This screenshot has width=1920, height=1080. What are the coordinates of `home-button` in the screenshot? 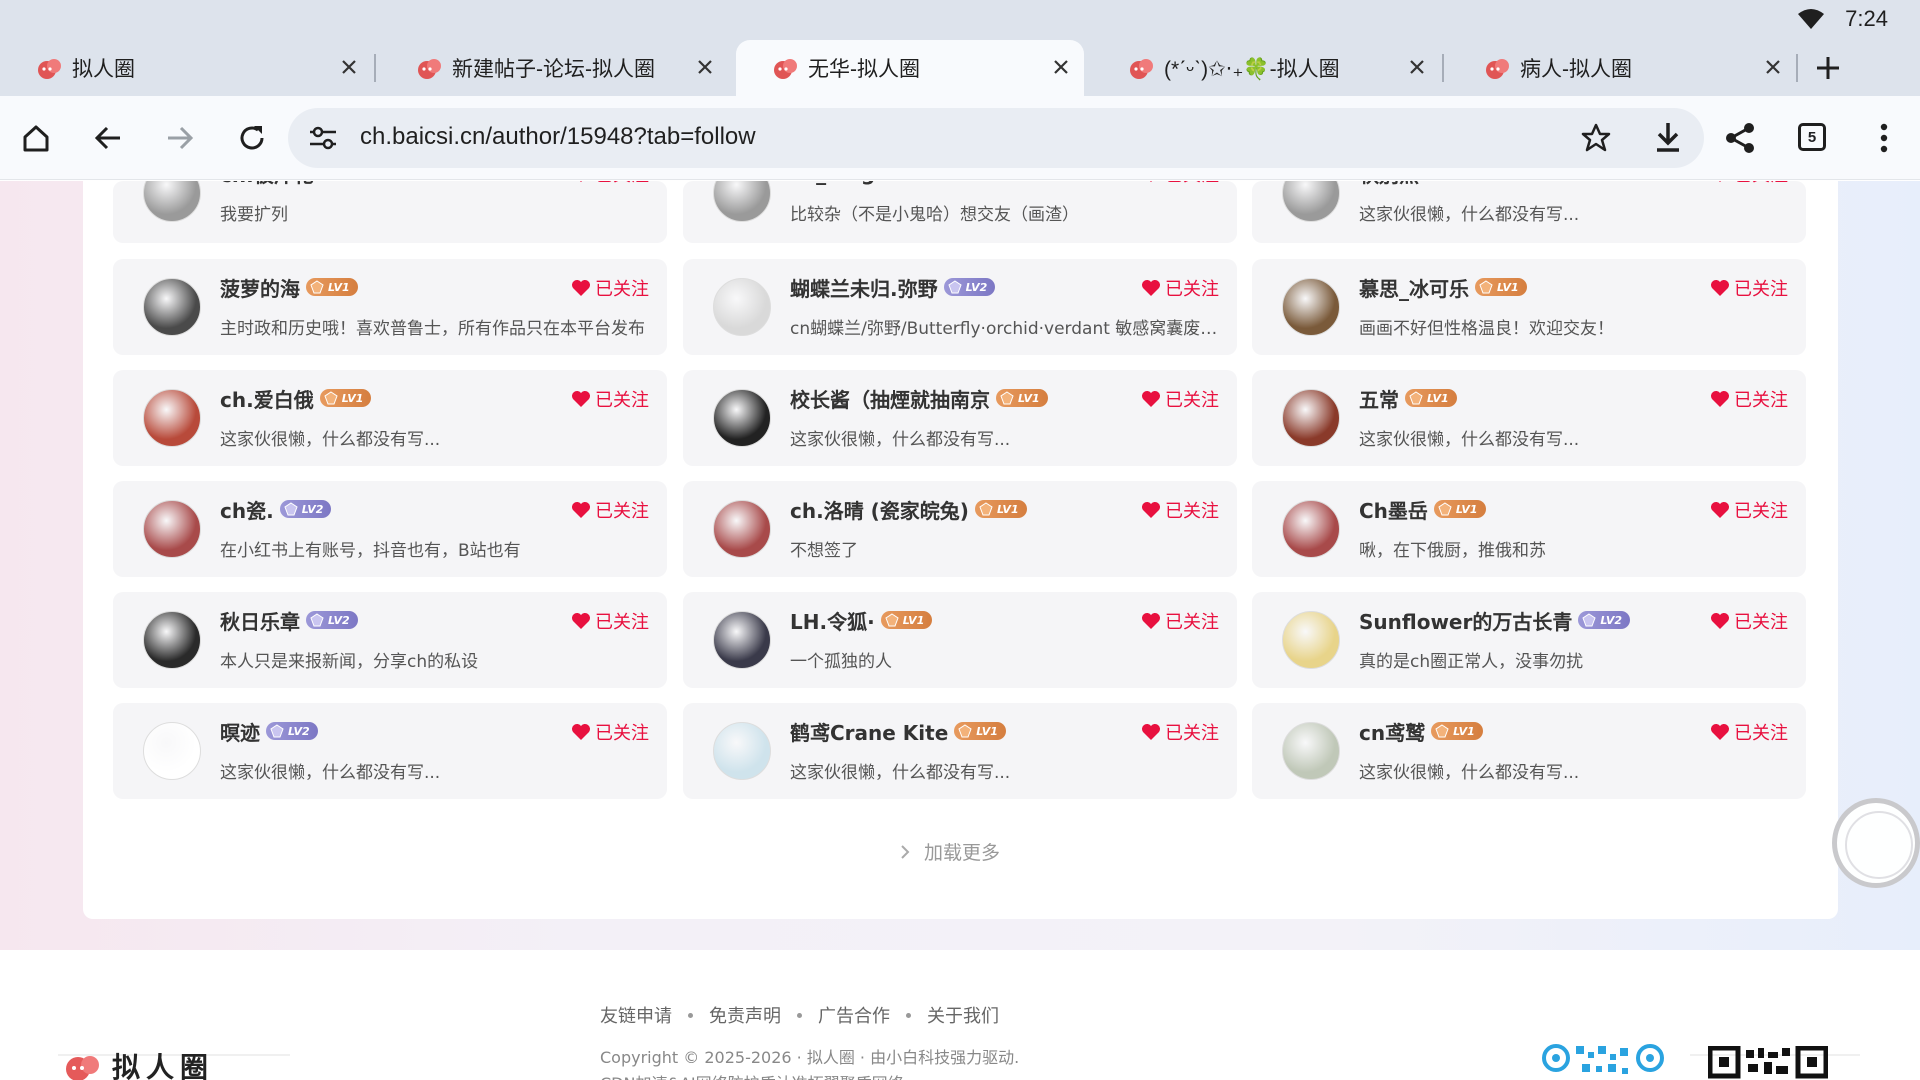 It's located at (36, 138).